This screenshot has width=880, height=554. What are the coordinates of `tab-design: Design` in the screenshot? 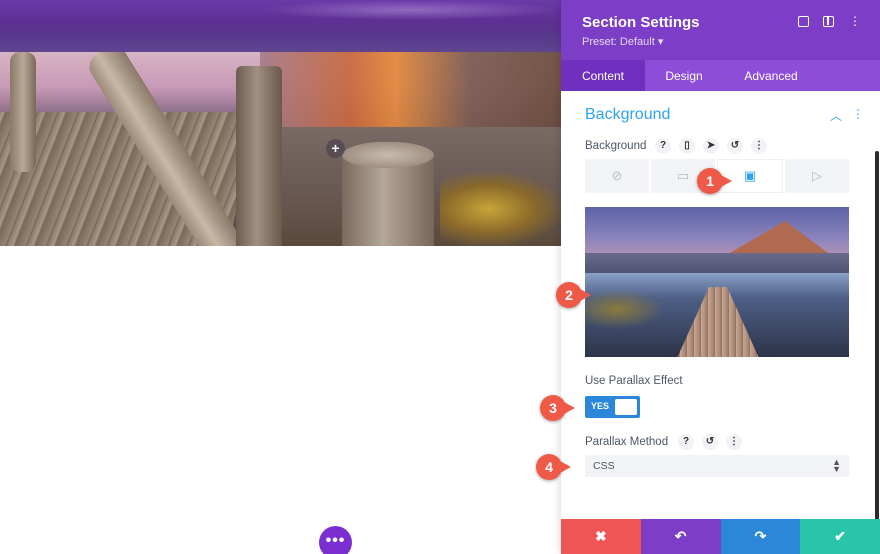 It's located at (684, 75).